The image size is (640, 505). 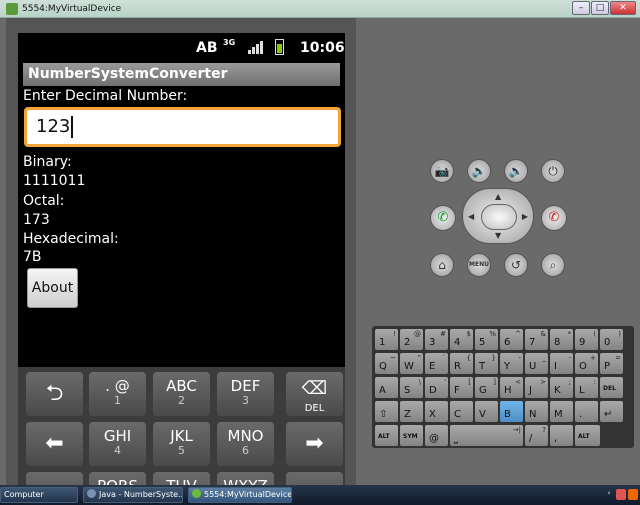 What do you see at coordinates (91, 493) in the screenshot?
I see `eclipse-icon` at bounding box center [91, 493].